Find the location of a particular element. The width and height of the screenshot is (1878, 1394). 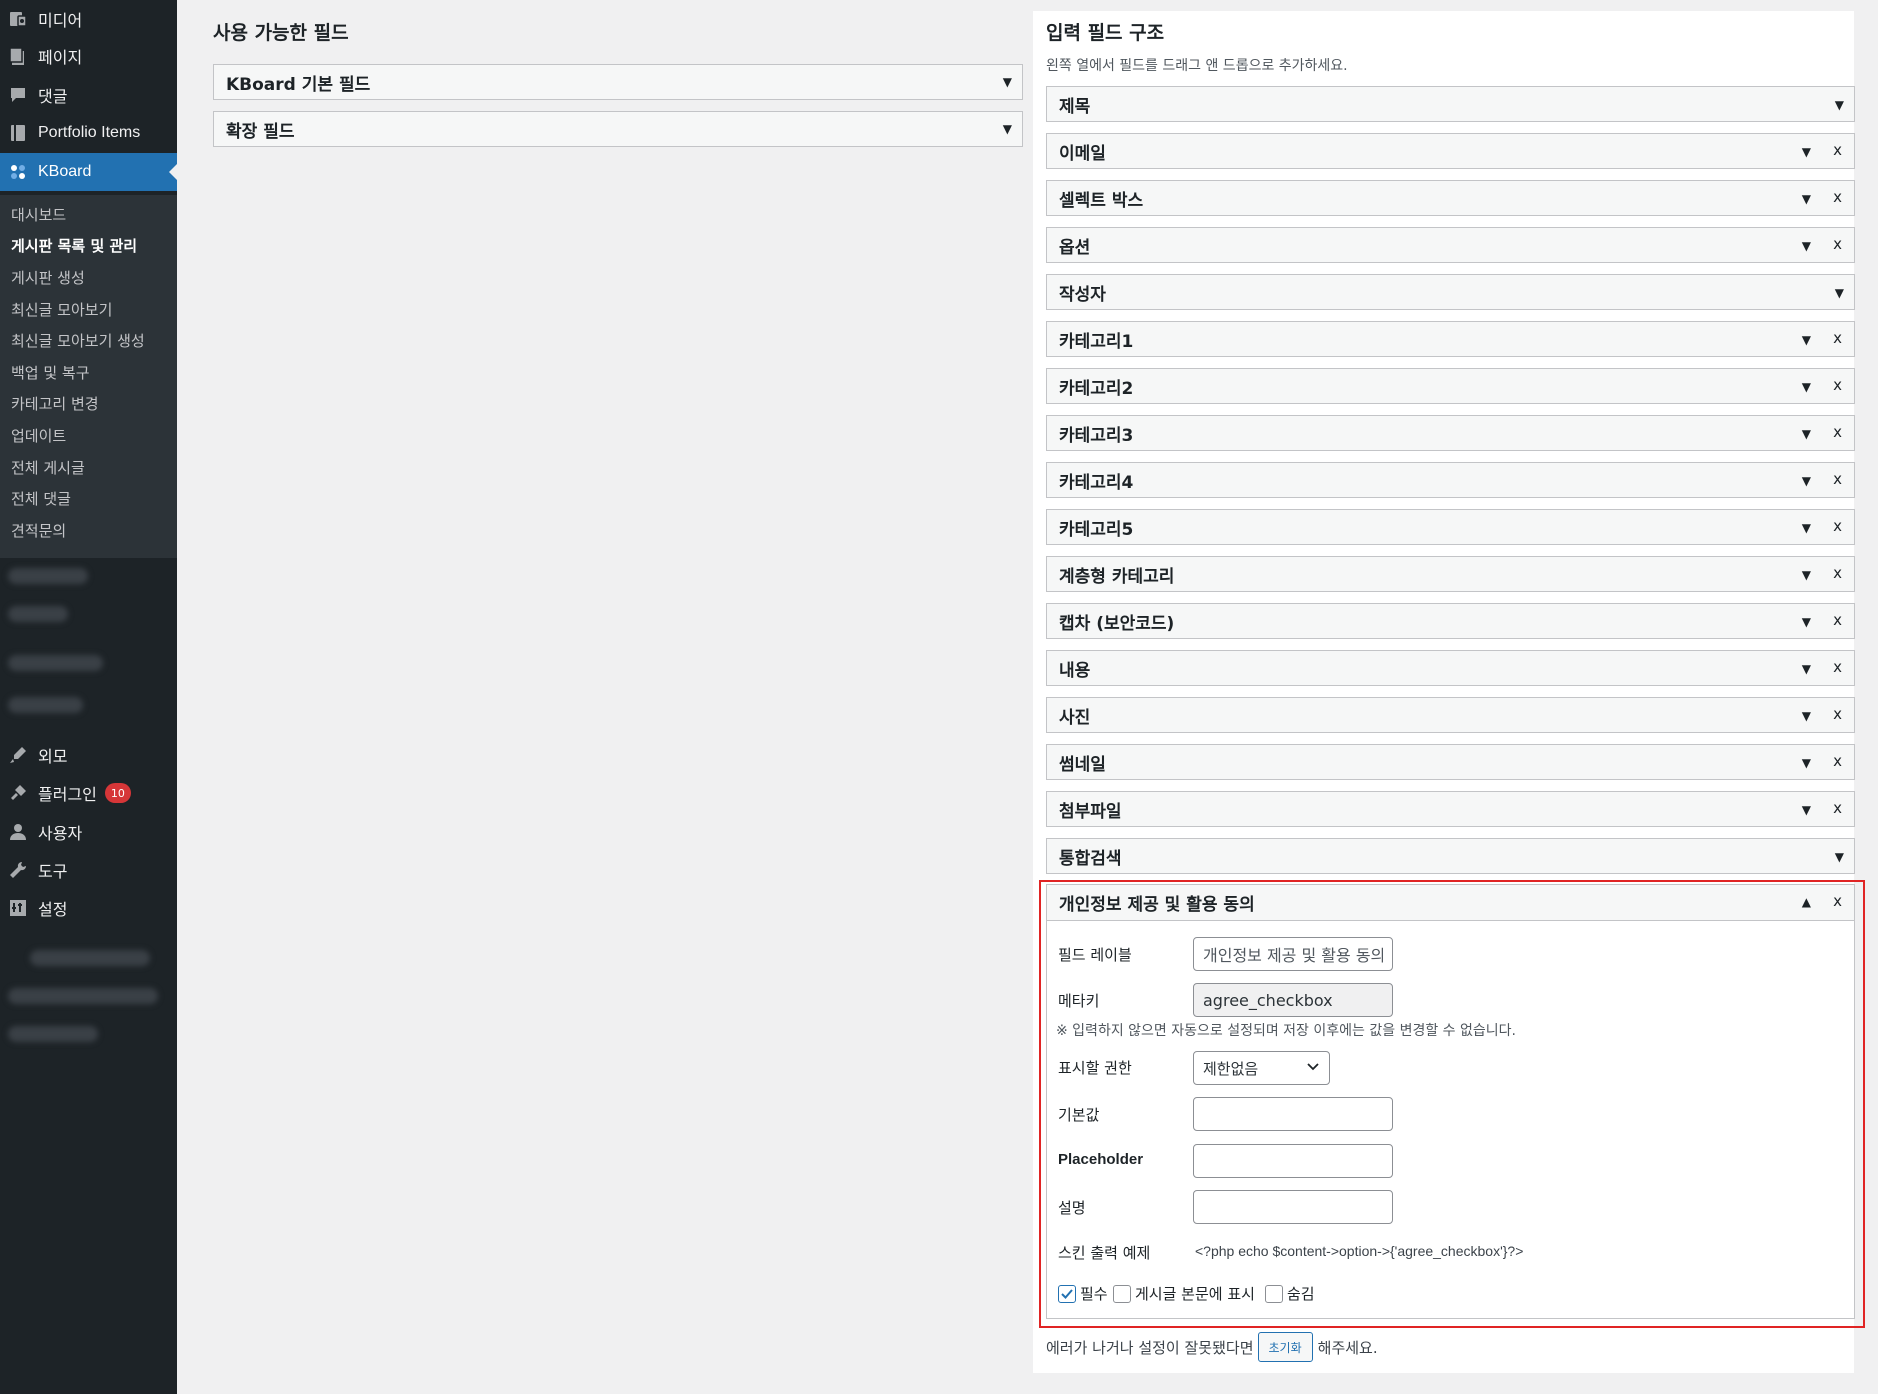

sidebar-item-plugins: 플러그인 10 is located at coordinates (88, 793).